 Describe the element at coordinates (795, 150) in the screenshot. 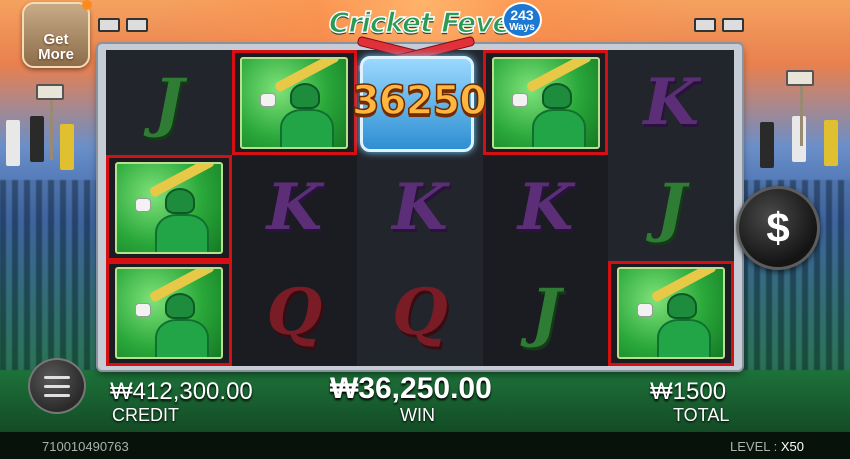

I see `flags-right` at that location.